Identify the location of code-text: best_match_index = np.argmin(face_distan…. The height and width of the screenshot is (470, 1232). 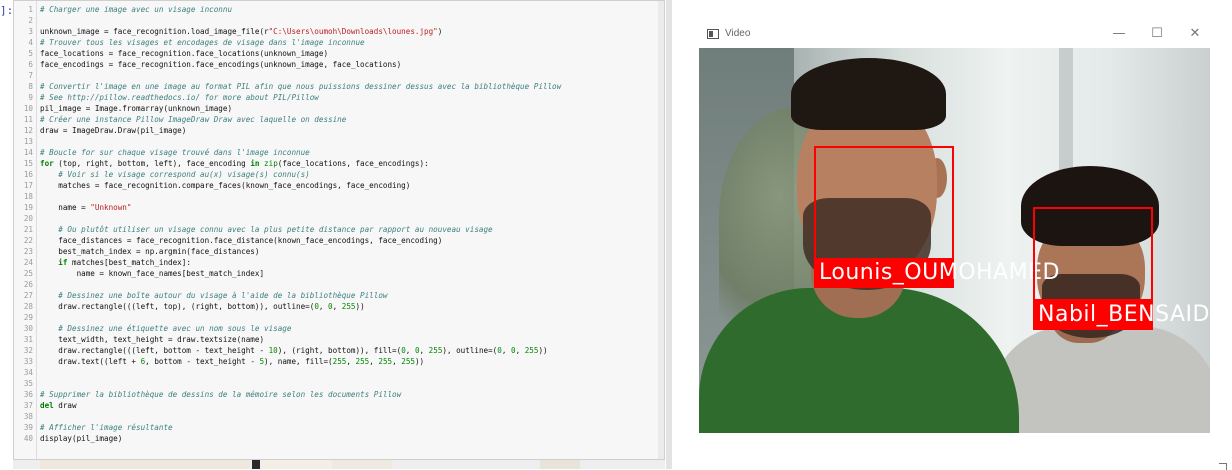
(149, 251).